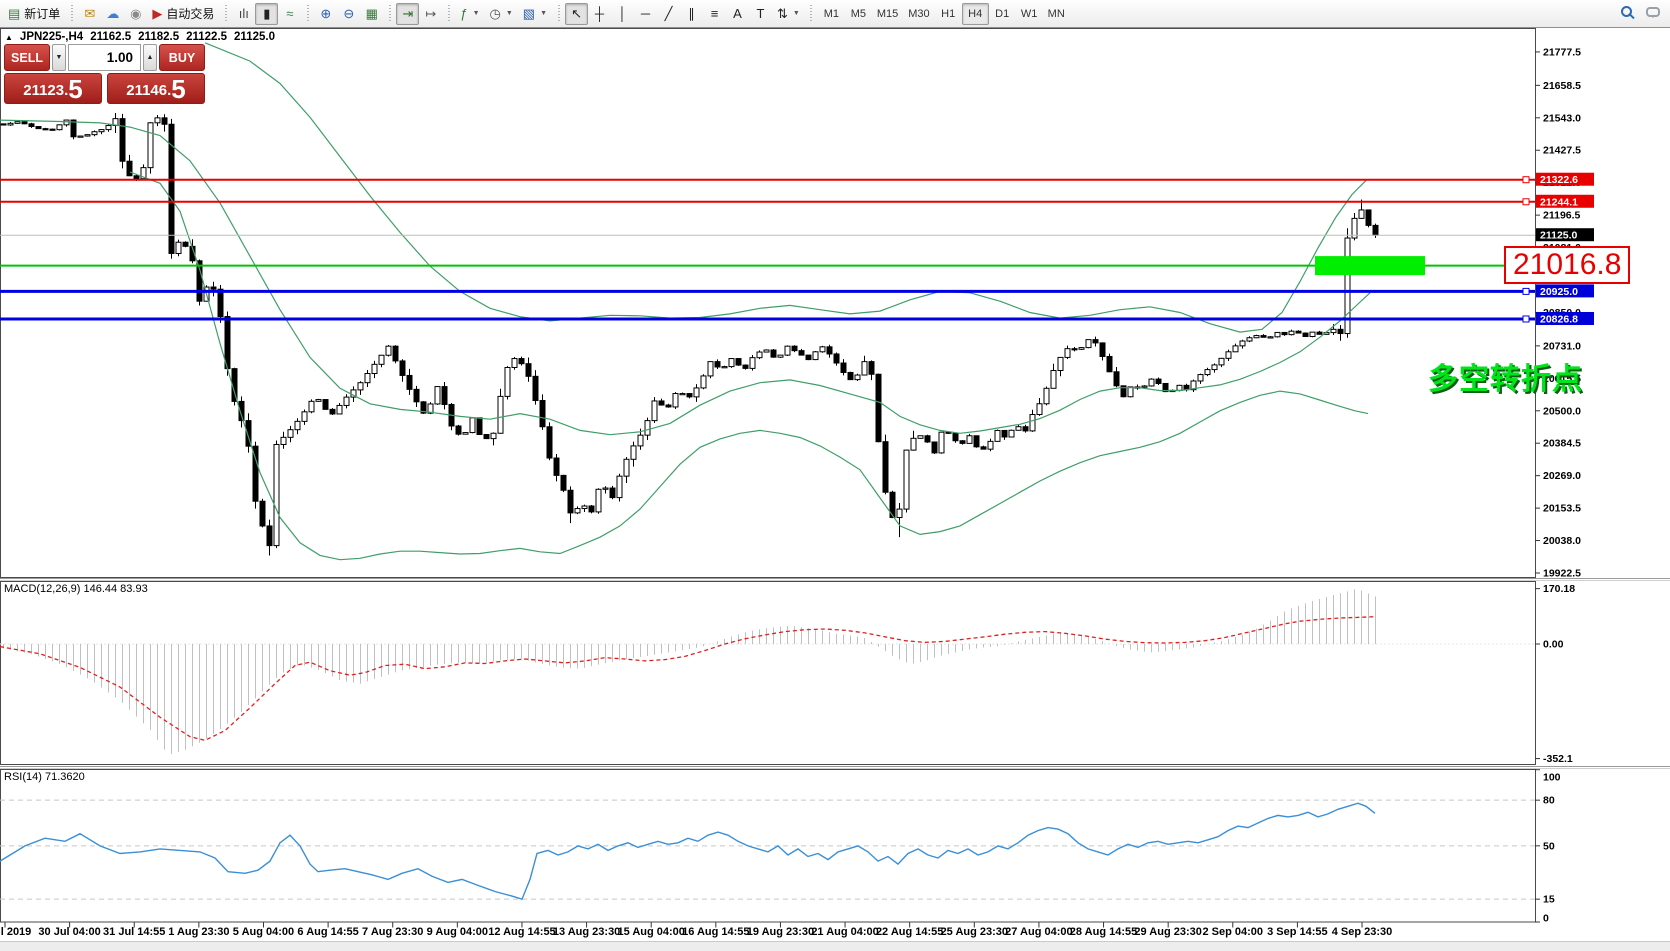  I want to click on time-axis-label: 4 Sep 23:30, so click(1362, 932).